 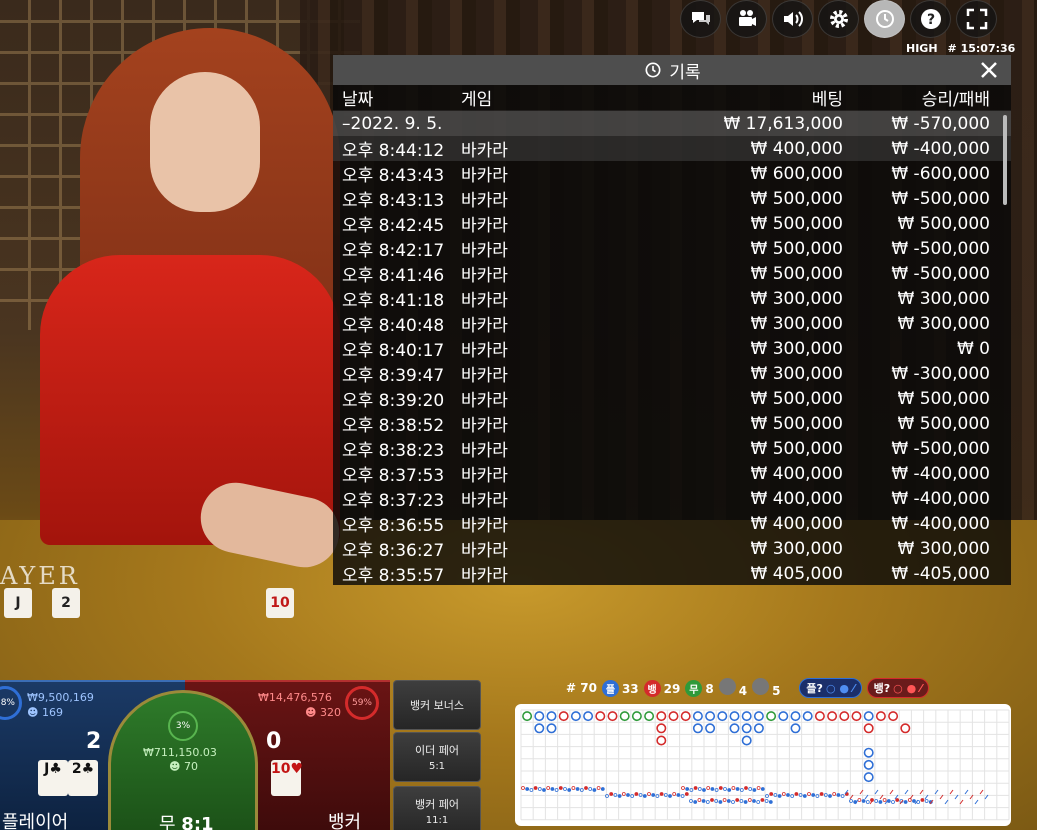 I want to click on predict-player-label: 플?, so click(x=814, y=688).